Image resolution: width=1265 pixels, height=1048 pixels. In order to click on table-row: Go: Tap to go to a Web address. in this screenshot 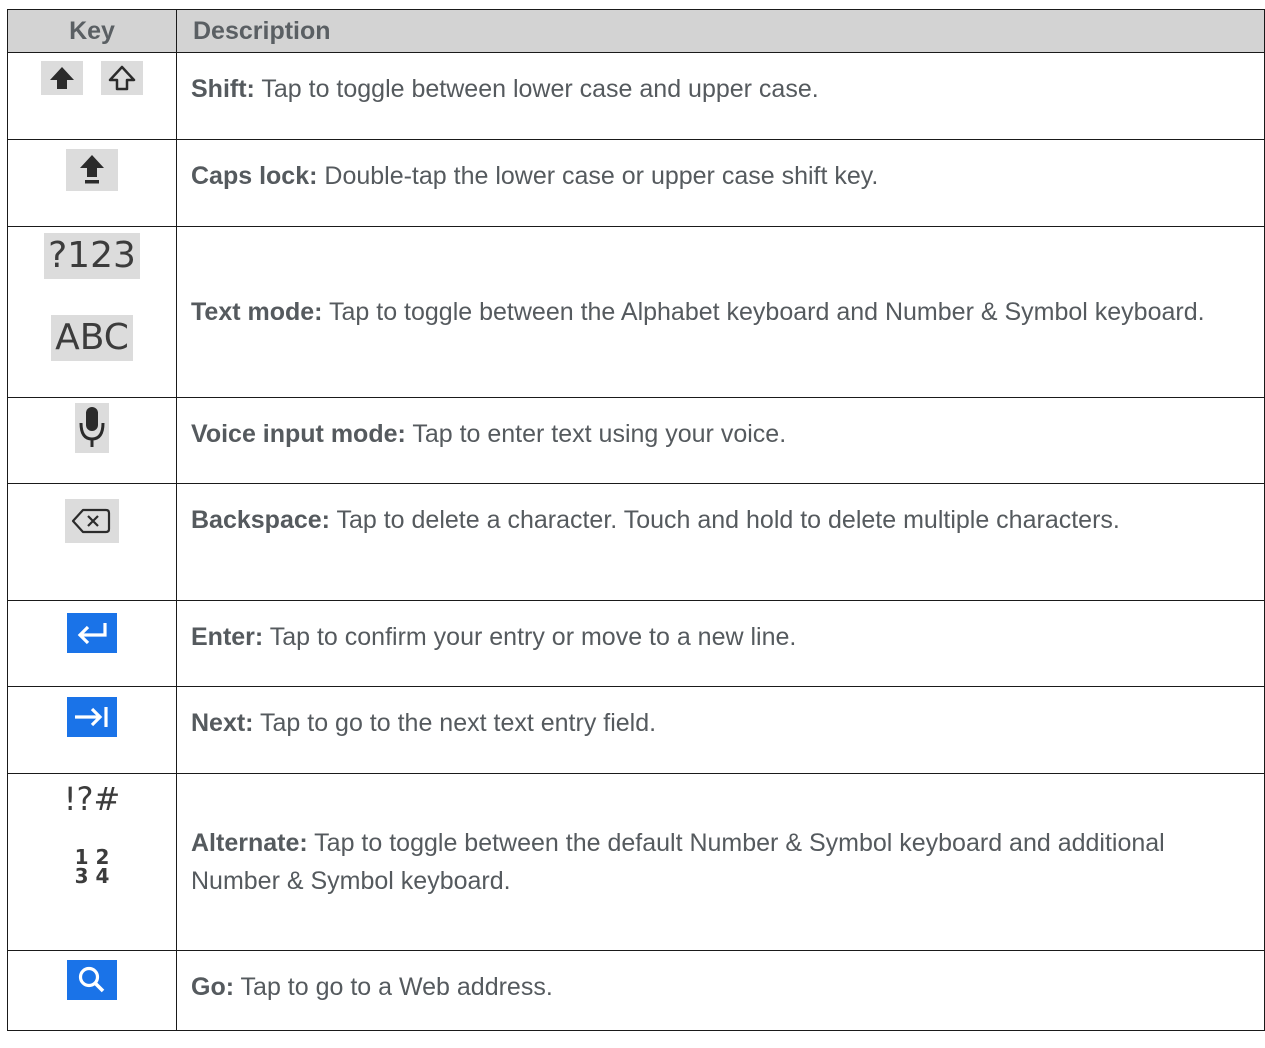, I will do `click(636, 990)`.